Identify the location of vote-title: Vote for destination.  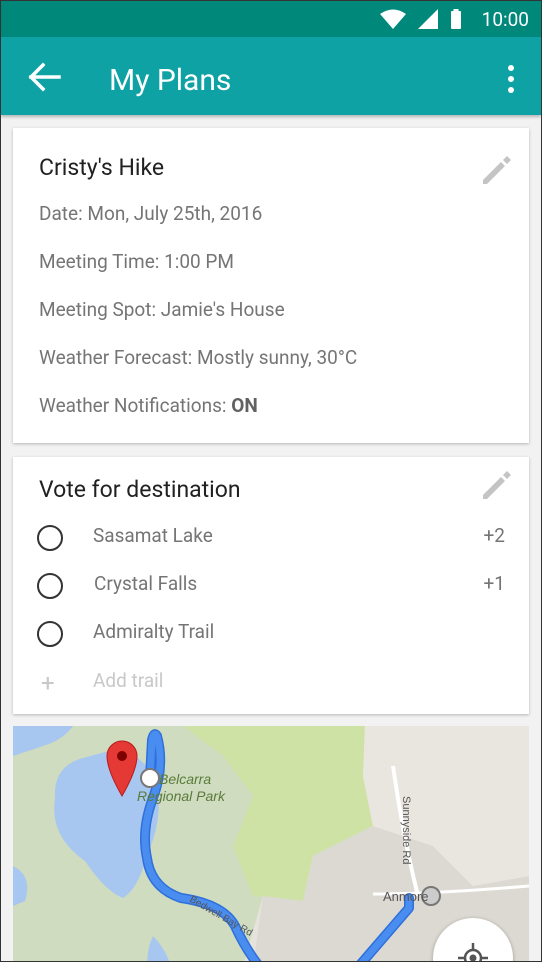
(140, 489).